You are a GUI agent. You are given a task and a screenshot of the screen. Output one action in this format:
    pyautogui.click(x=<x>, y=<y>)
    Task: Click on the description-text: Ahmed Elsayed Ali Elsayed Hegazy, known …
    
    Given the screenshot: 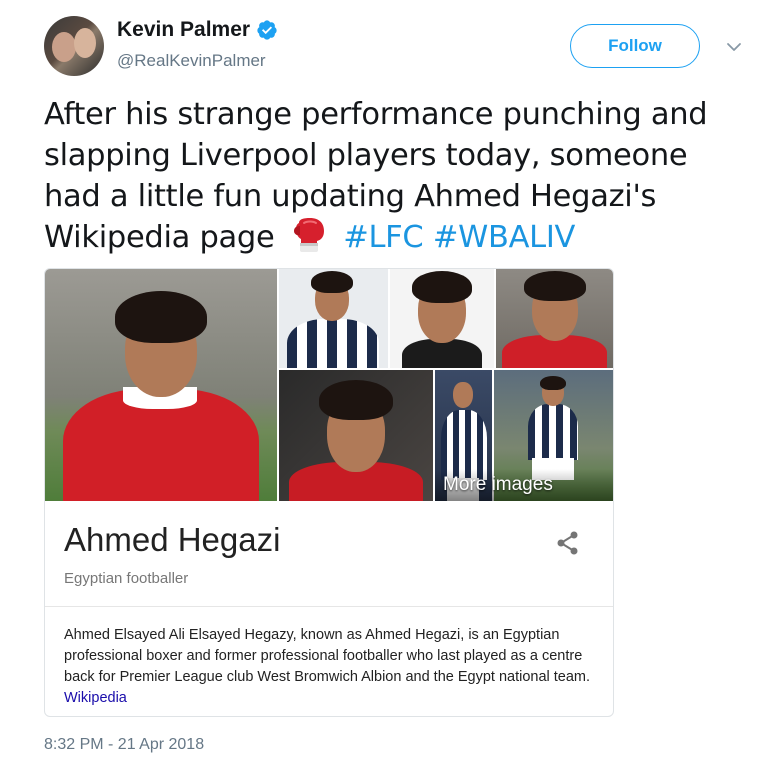 What is the action you would take?
    pyautogui.click(x=327, y=656)
    